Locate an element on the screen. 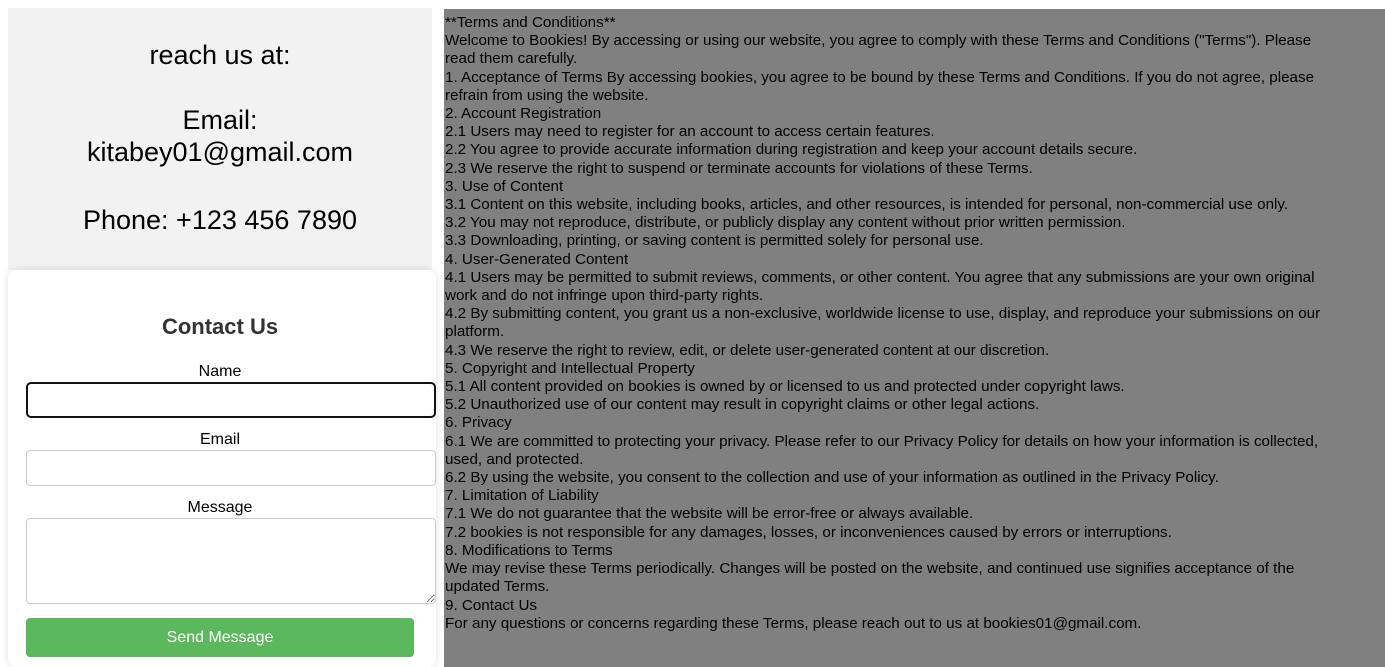 This screenshot has height=667, width=1385. contact-email-label: Email: is located at coordinates (220, 120).